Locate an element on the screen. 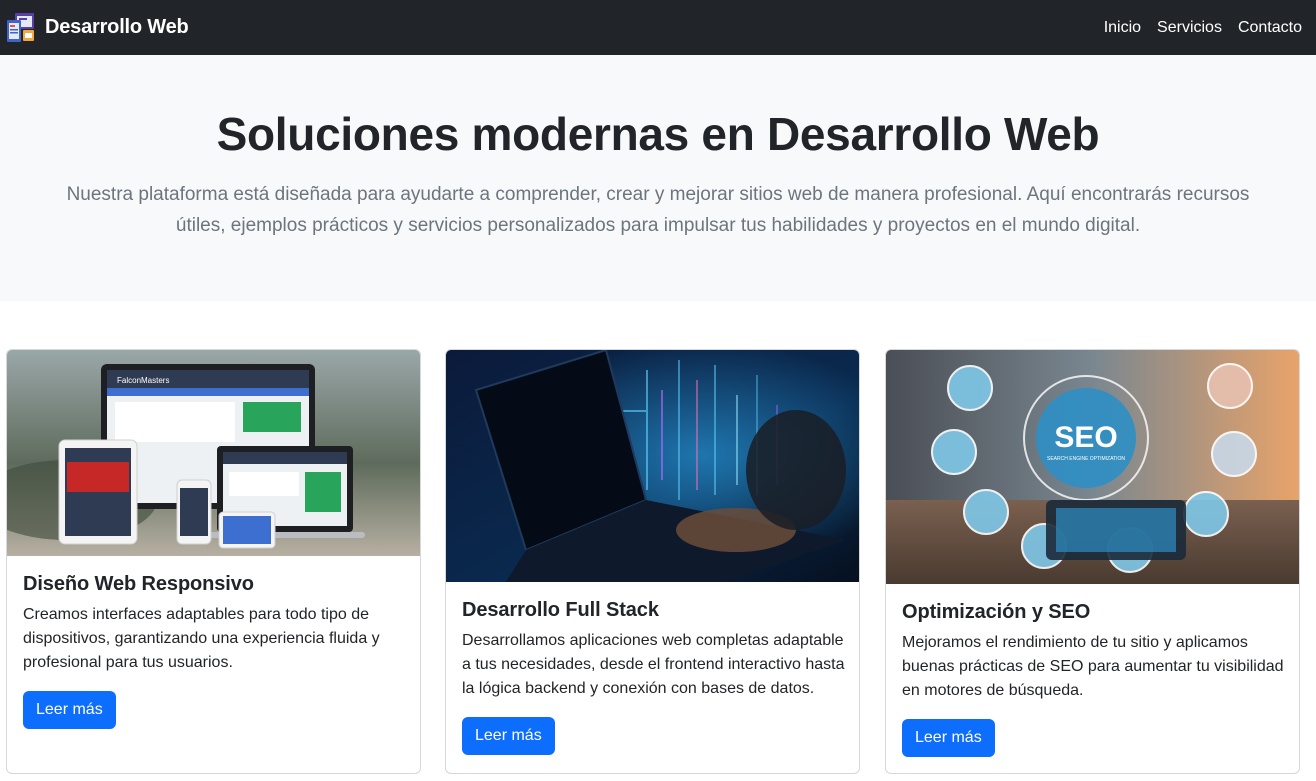 The image size is (1316, 781). card-image-fullstack is located at coordinates (652, 466).